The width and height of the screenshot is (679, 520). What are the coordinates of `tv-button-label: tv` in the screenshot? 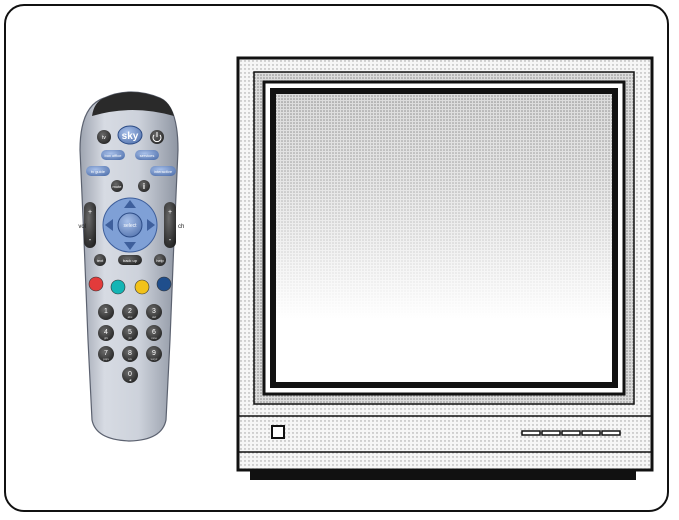 It's located at (104, 138).